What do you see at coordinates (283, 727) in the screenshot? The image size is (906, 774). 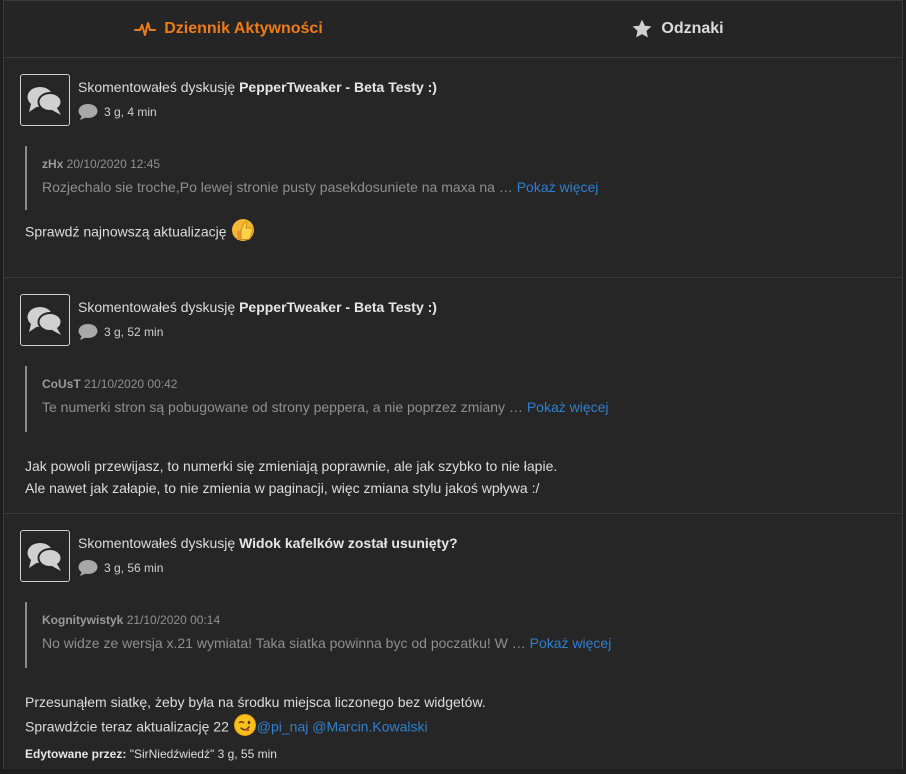 I see `user-mention: @pi_naj` at bounding box center [283, 727].